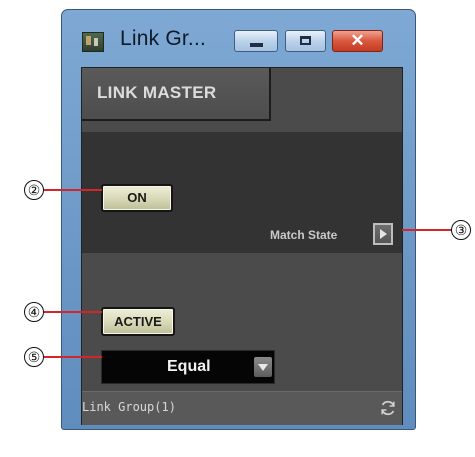  Describe the element at coordinates (137, 198) in the screenshot. I see `on-button: ON` at that location.